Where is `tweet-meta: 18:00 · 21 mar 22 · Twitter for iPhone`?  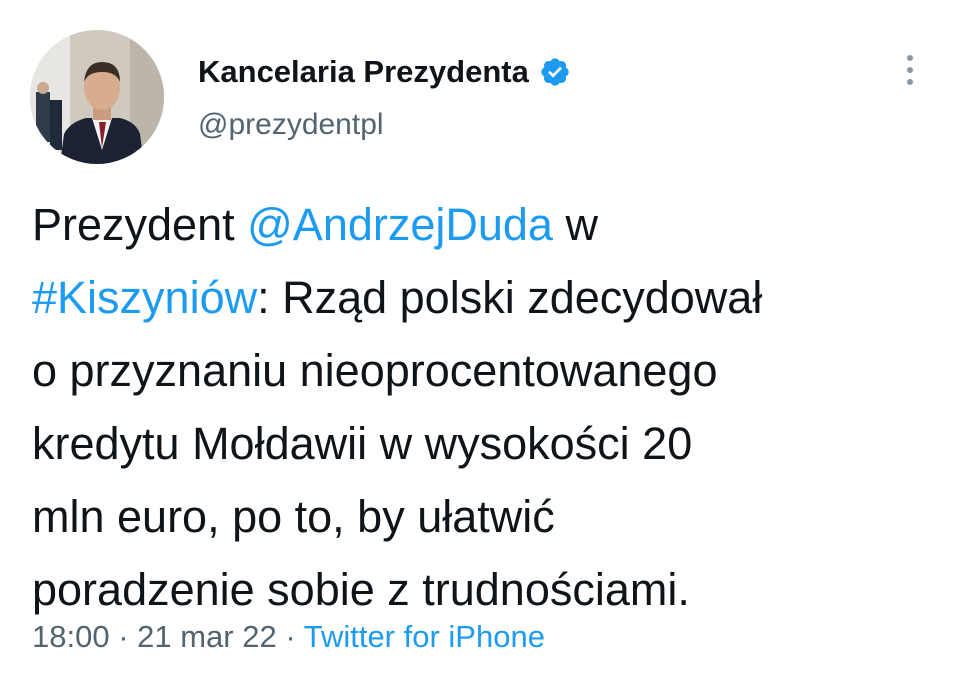 tweet-meta: 18:00 · 21 mar 22 · Twitter for iPhone is located at coordinates (288, 637).